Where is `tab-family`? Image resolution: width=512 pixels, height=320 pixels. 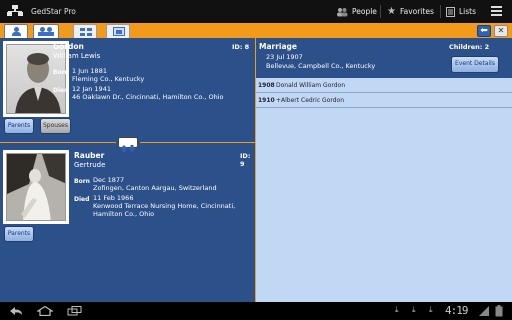
tab-family is located at coordinates (46, 31).